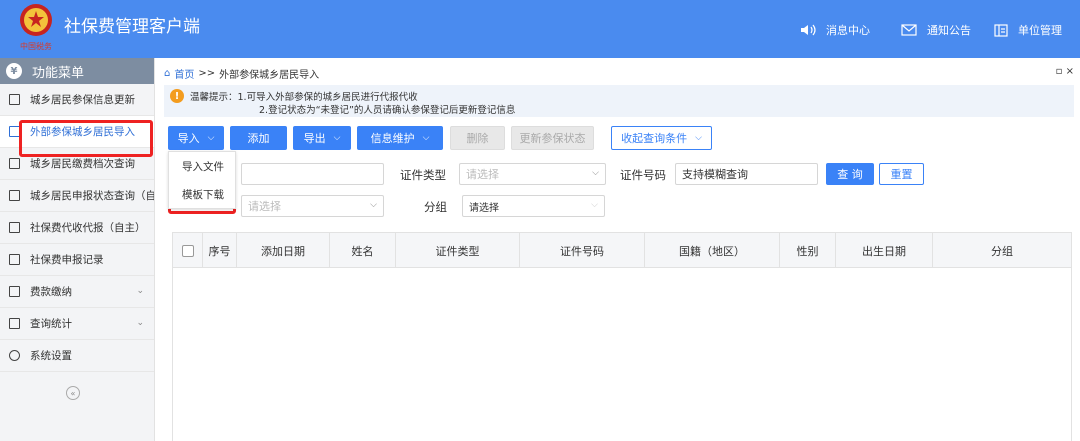  I want to click on column-header: 添加日期, so click(283, 250).